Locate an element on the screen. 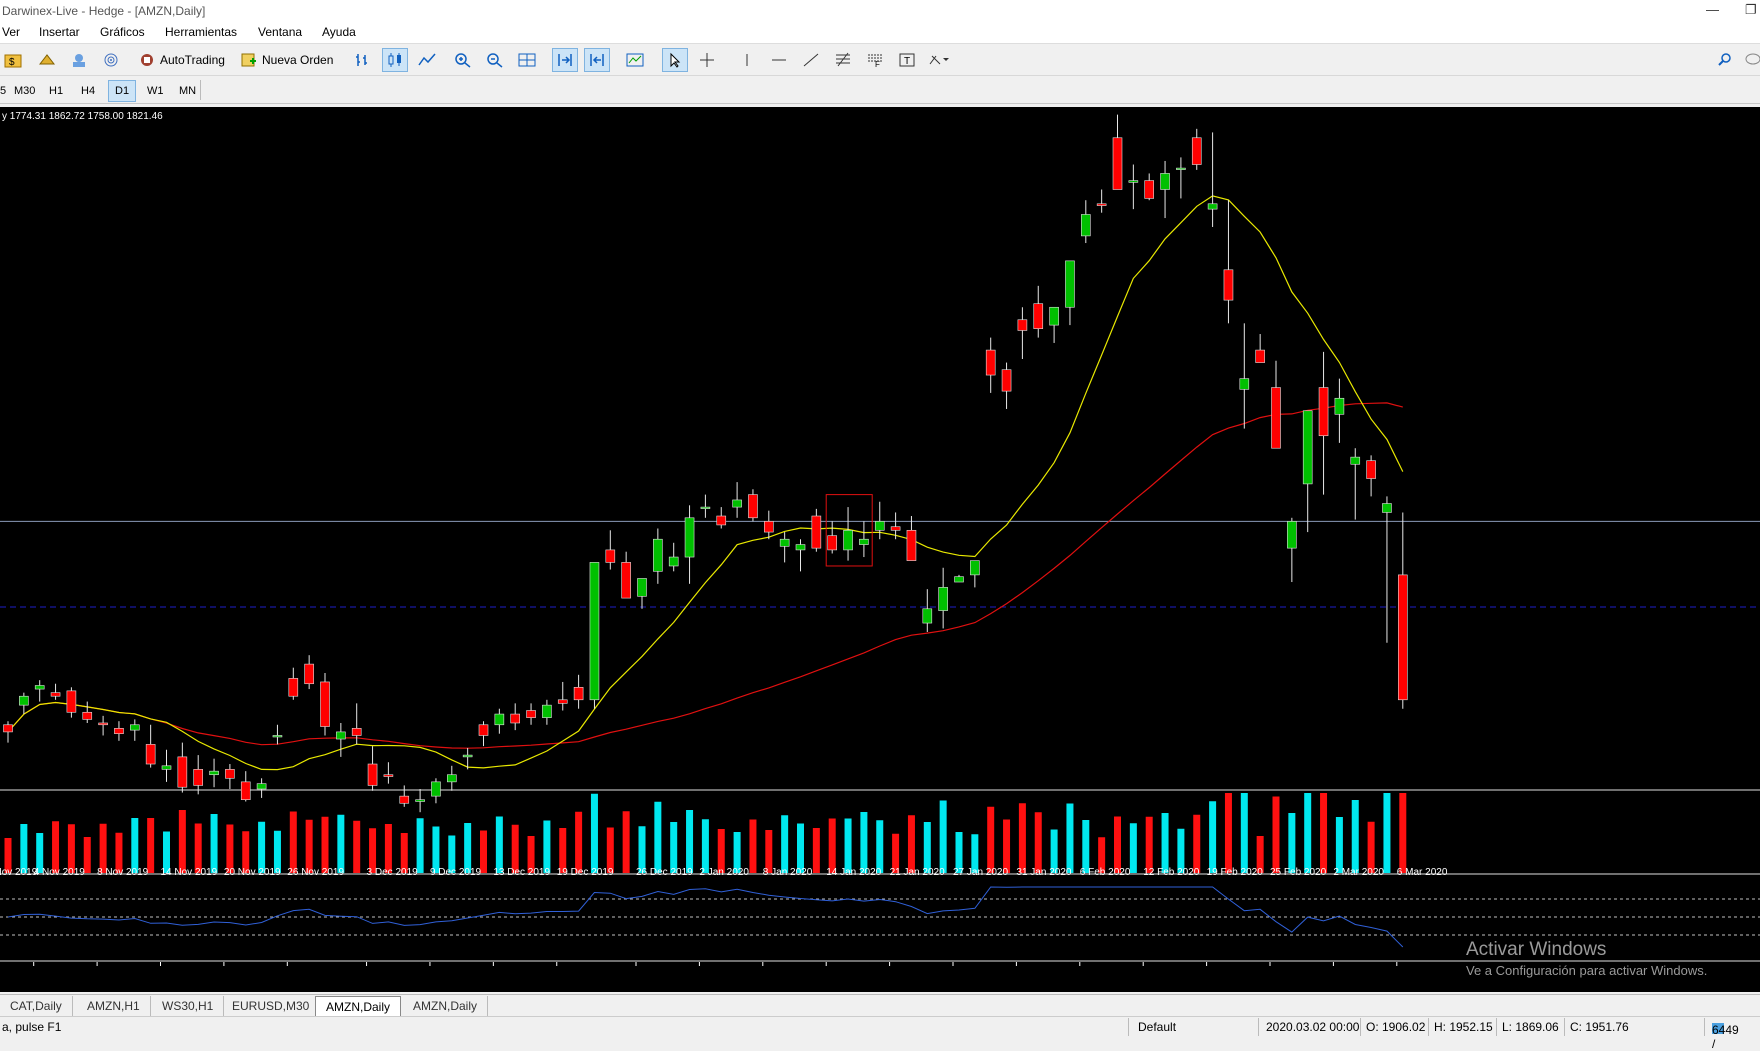 The width and height of the screenshot is (1760, 1051). tab-amzn-daily: AMZN,Daily is located at coordinates (446, 1006).